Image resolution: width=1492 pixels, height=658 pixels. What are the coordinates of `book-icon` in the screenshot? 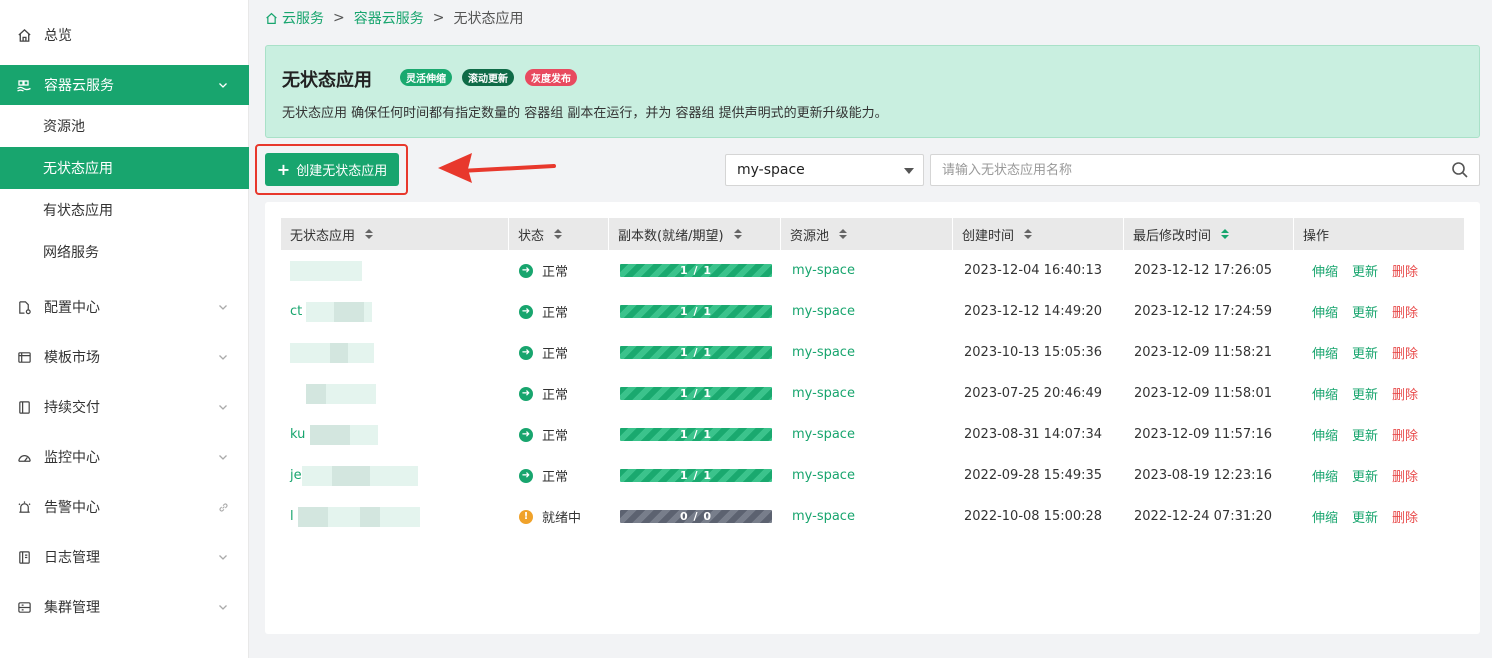 It's located at (24, 407).